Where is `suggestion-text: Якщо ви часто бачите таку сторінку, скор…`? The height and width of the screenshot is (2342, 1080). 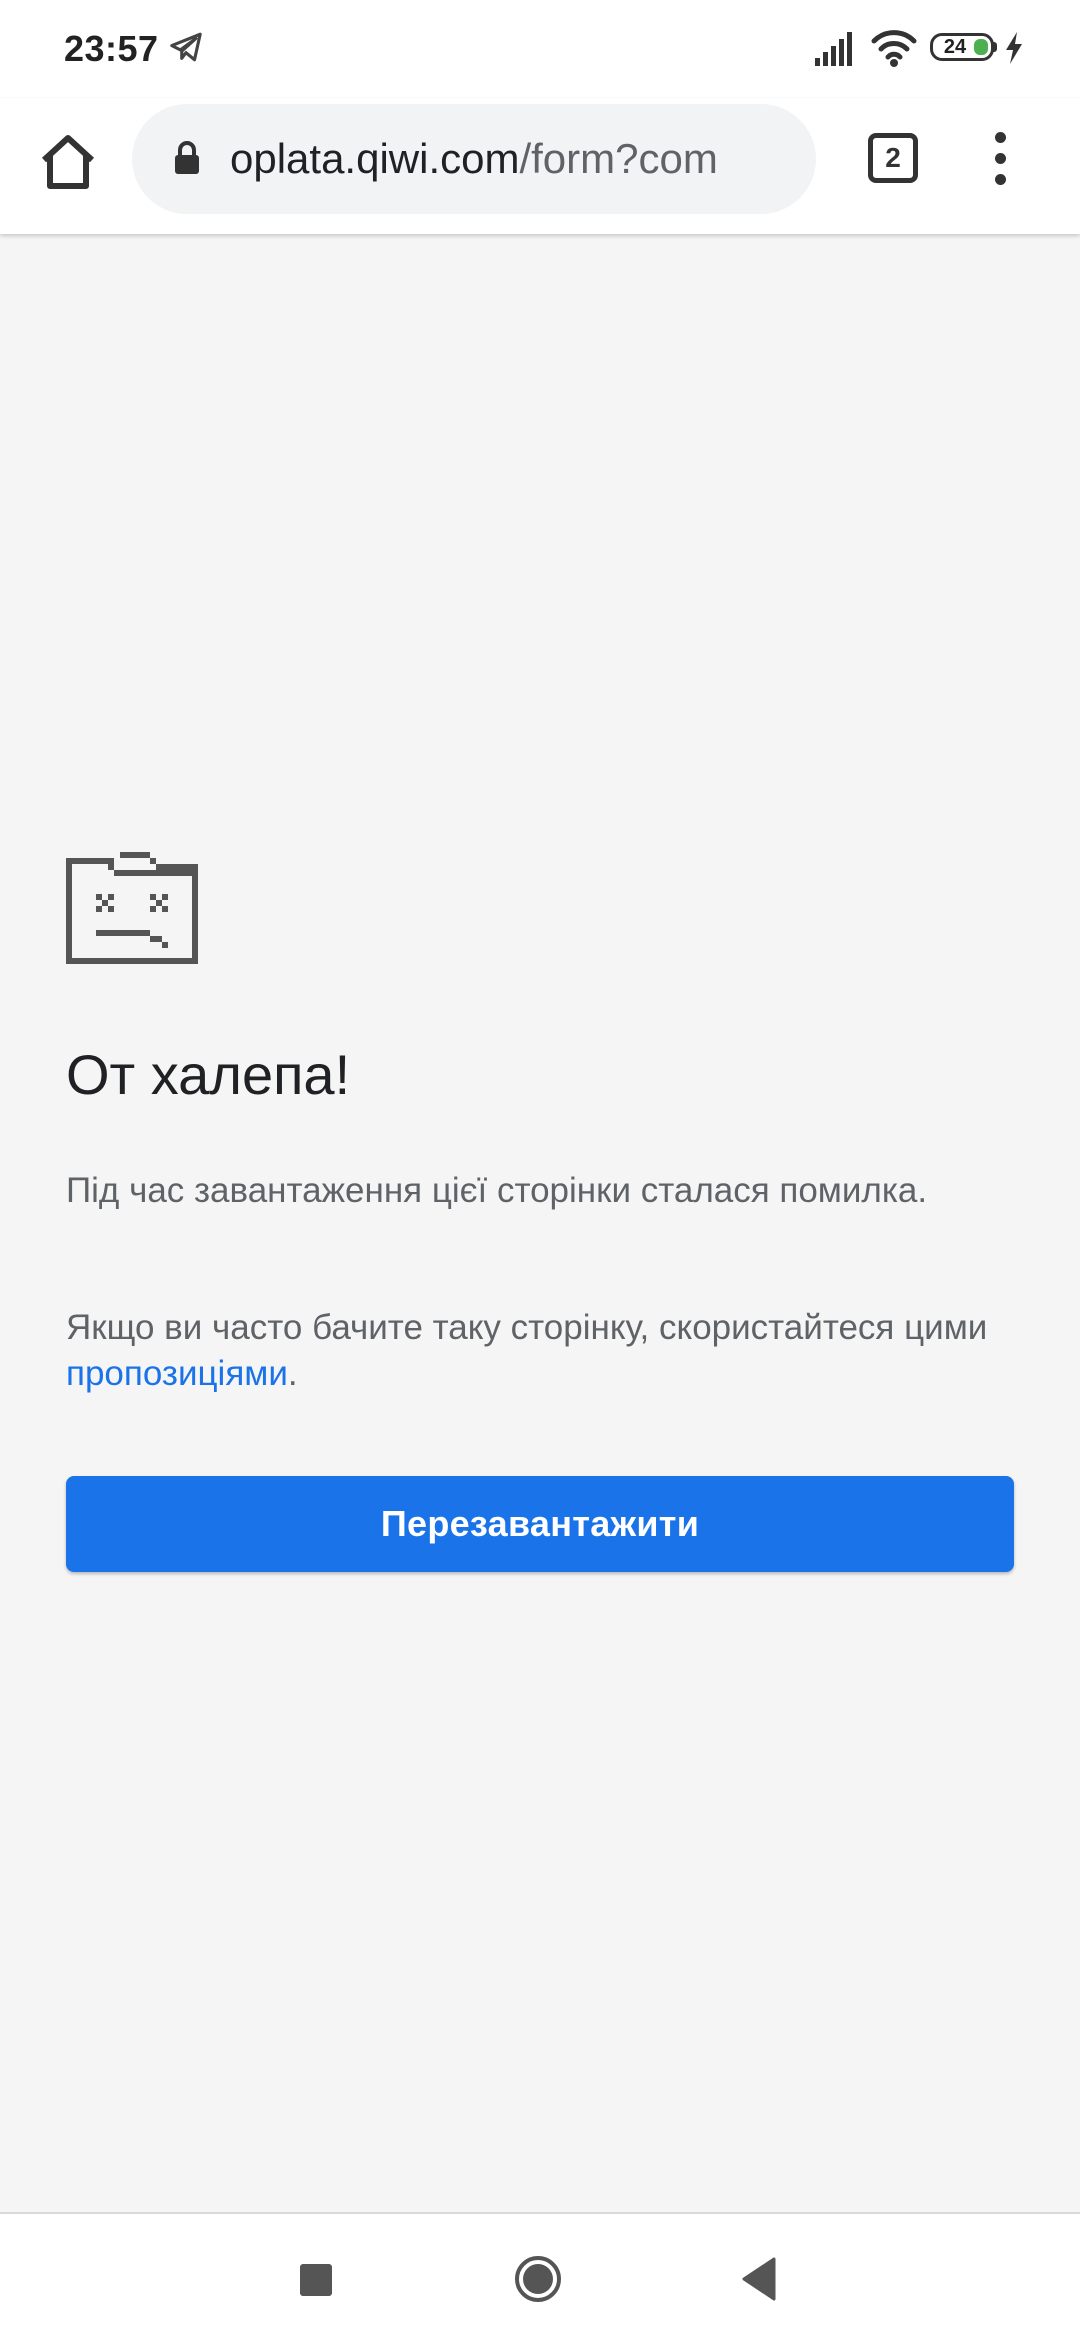 suggestion-text: Якщо ви часто бачите таку сторінку, скор… is located at coordinates (527, 1327).